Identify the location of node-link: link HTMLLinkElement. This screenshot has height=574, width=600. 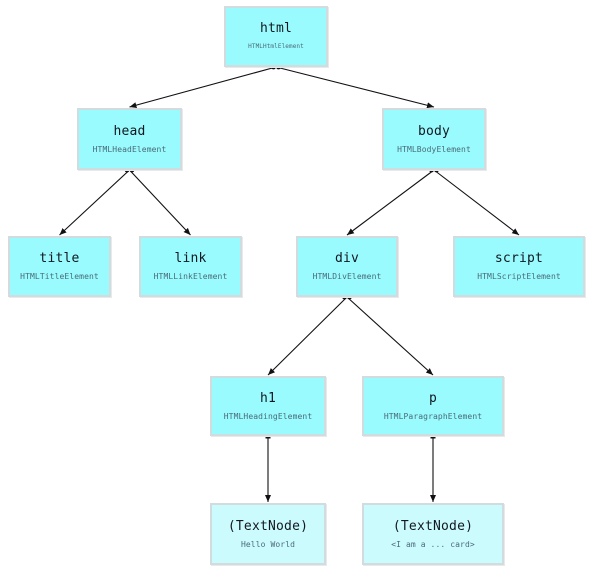
(190, 266).